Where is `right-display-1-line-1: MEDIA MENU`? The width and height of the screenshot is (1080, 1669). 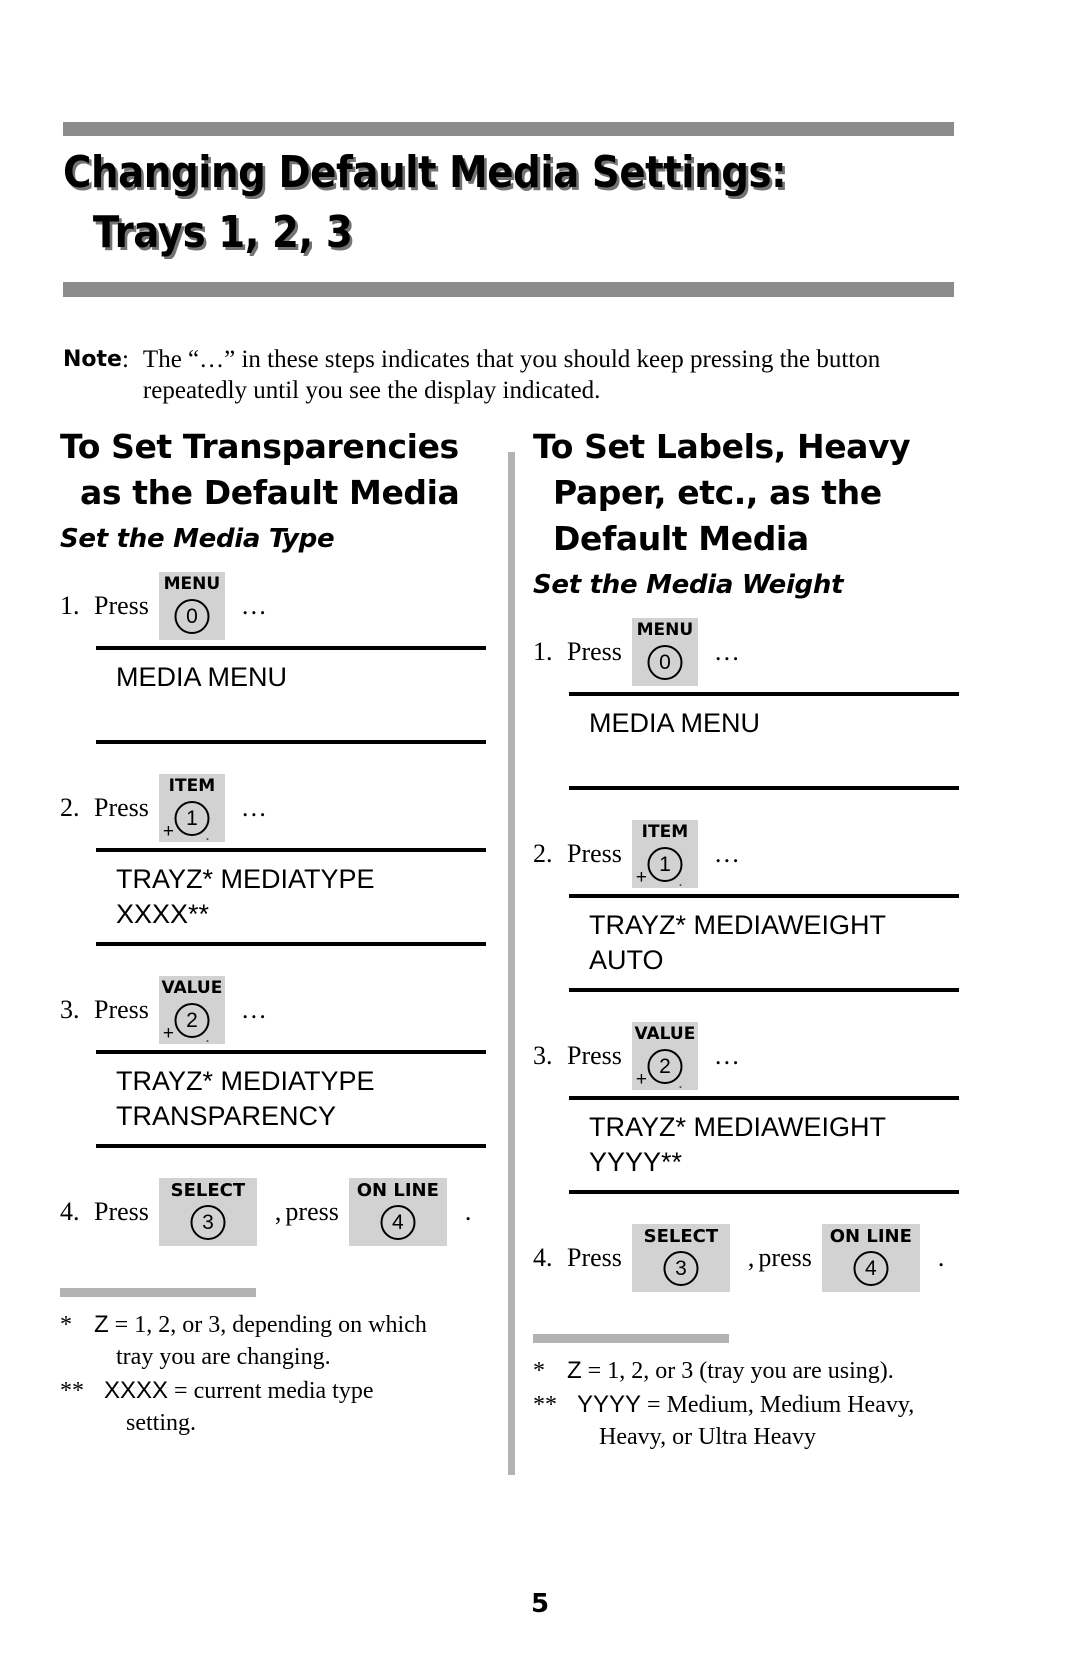
right-display-1-line-1: MEDIA MENU is located at coordinates (675, 723).